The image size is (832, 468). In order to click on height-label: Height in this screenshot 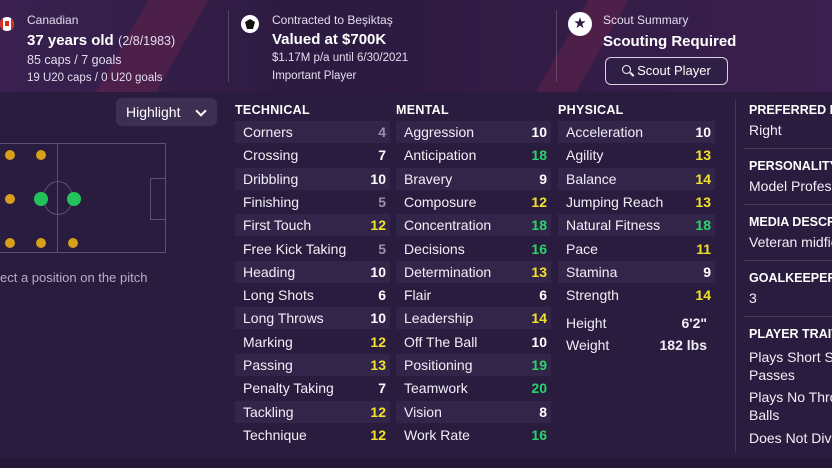, I will do `click(586, 323)`.